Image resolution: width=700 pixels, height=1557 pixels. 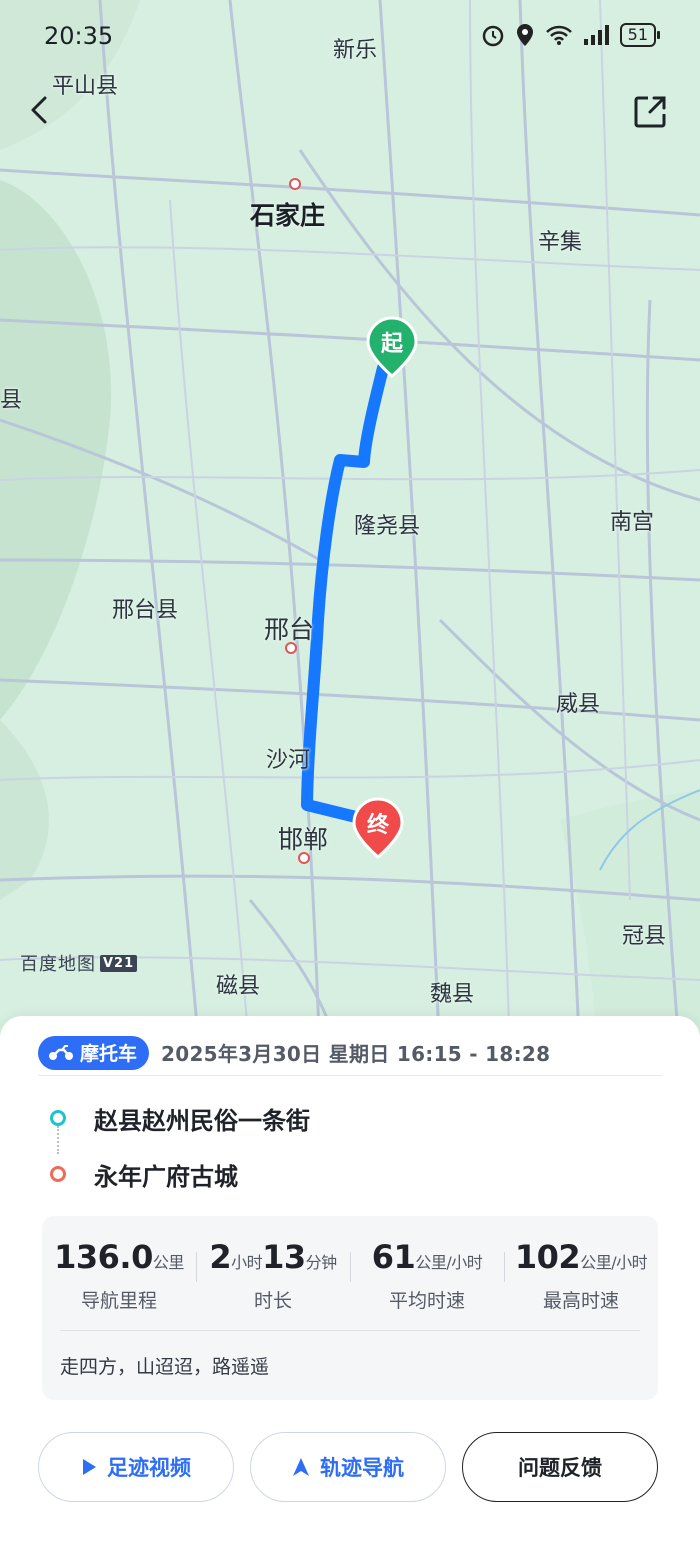 What do you see at coordinates (85, 86) in the screenshot?
I see `map-label-pingshan: 平山县` at bounding box center [85, 86].